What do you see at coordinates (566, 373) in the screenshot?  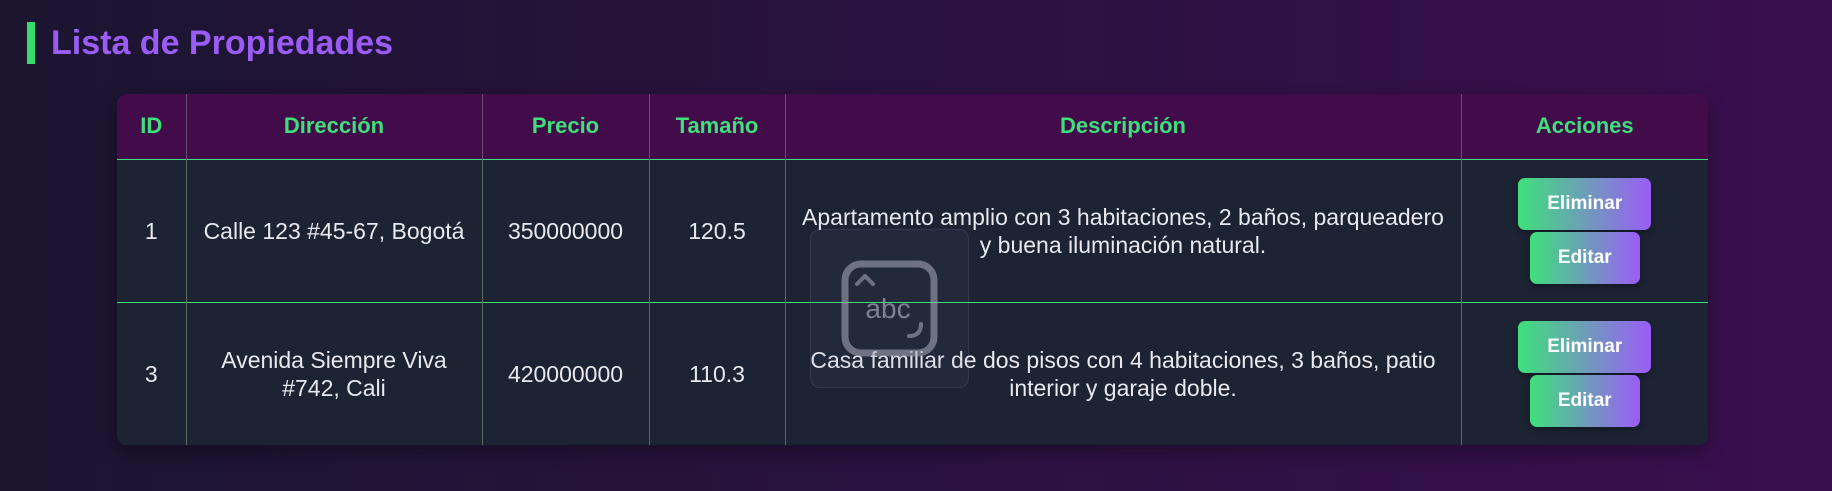 I see `cell-price: 420000000` at bounding box center [566, 373].